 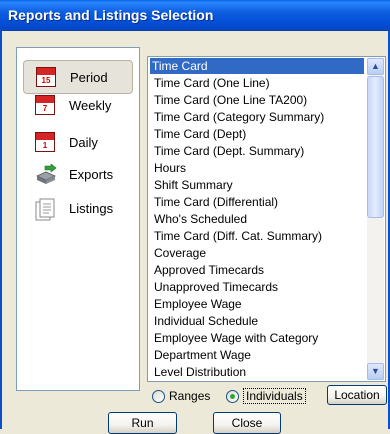 What do you see at coordinates (45, 209) in the screenshot?
I see `listing-document-icon` at bounding box center [45, 209].